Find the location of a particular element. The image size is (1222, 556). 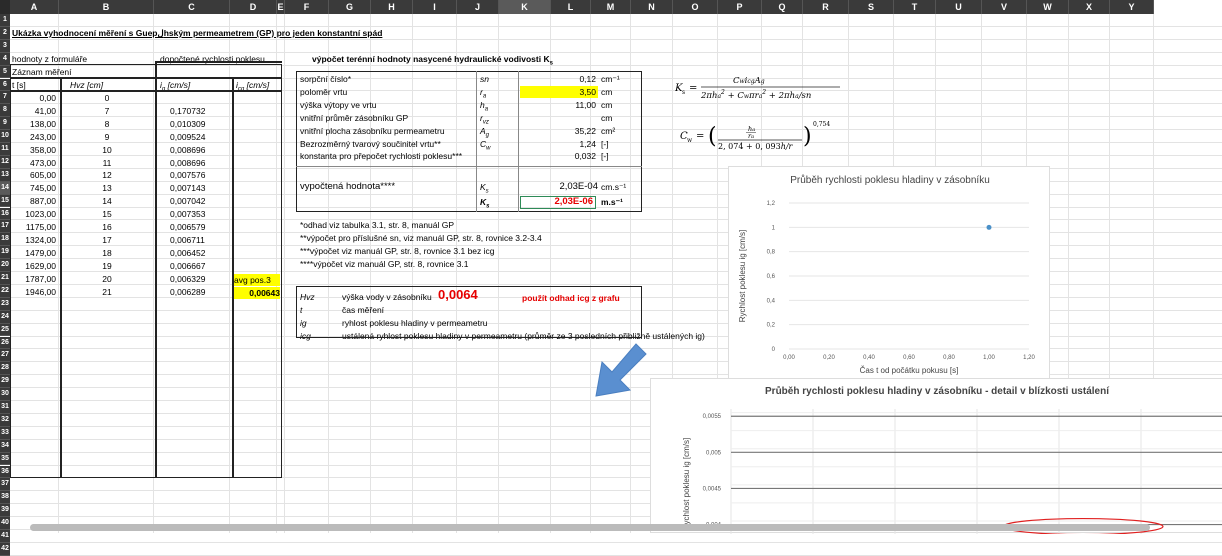

row-header-22: 22 is located at coordinates (5, 291).